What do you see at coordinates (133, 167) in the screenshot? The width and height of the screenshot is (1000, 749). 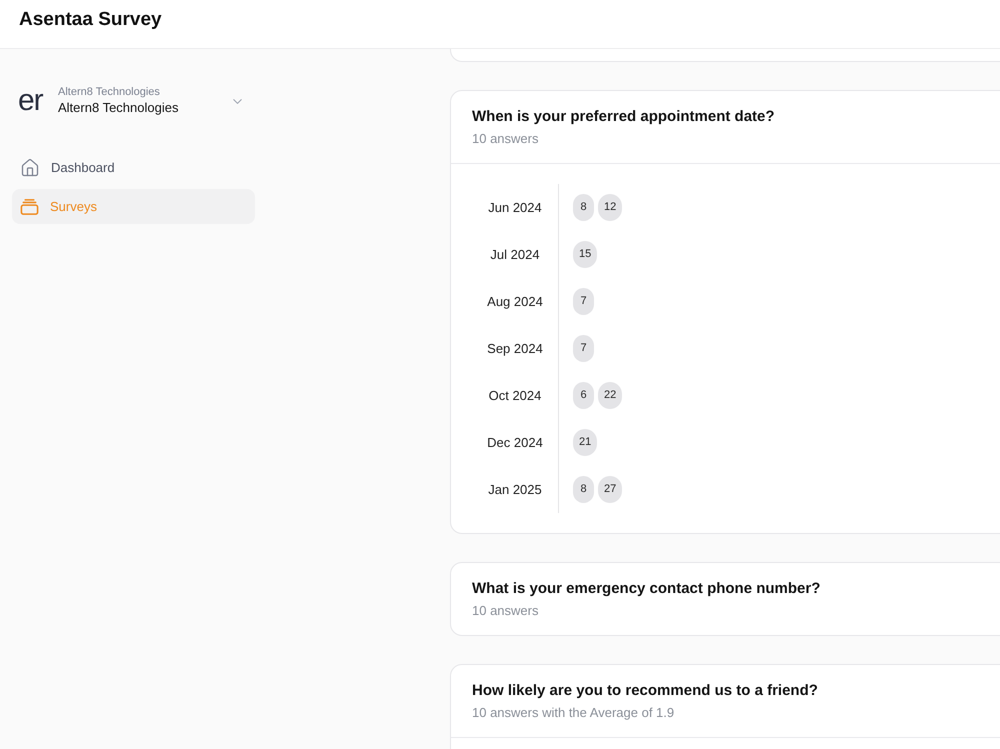 I see `sidebar-item: Dashboard` at bounding box center [133, 167].